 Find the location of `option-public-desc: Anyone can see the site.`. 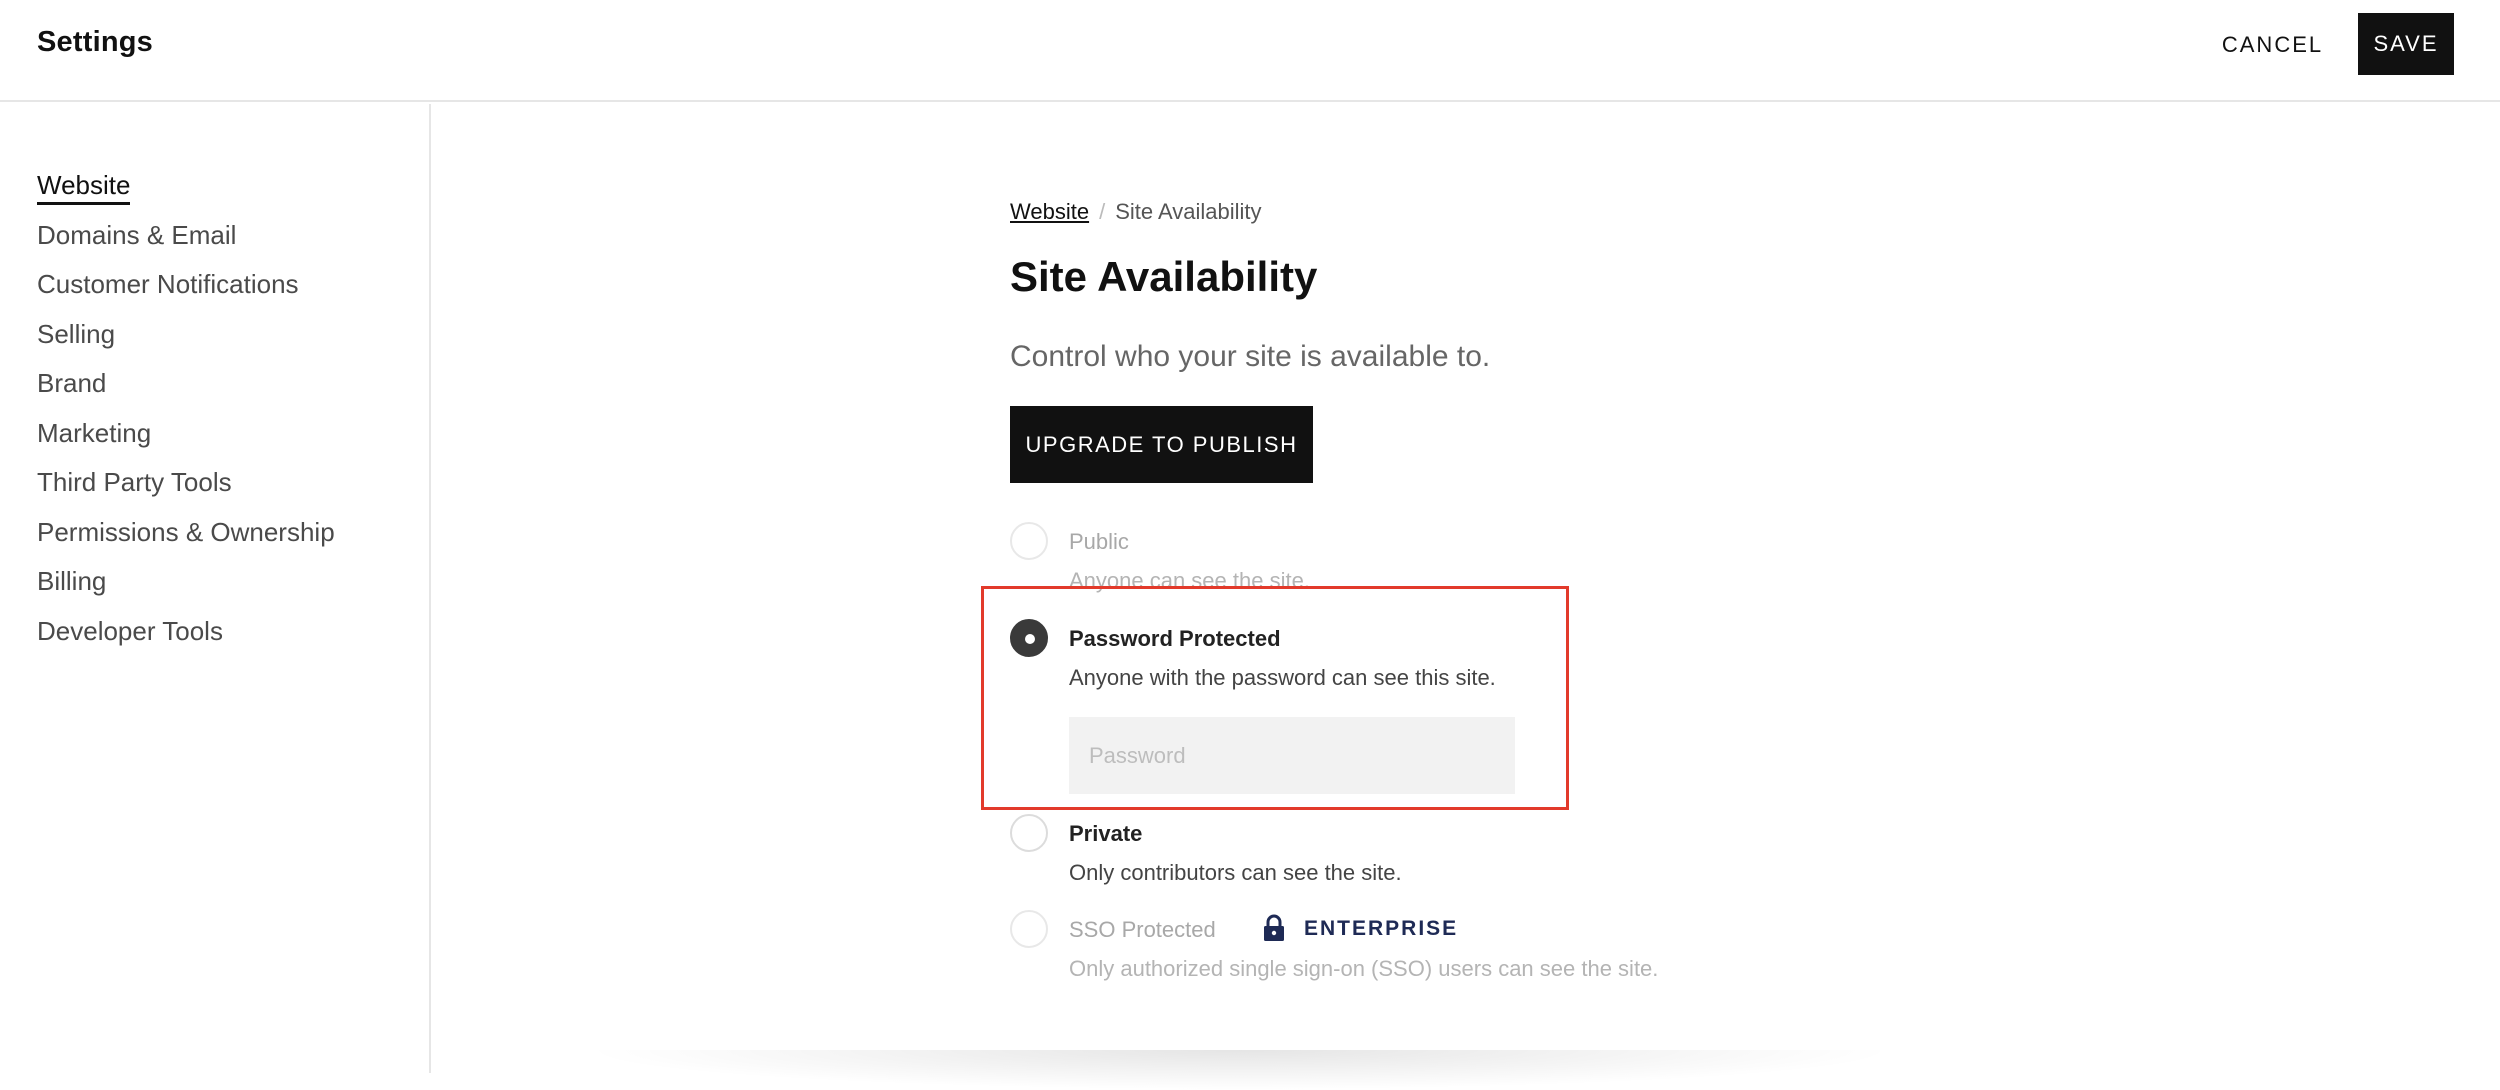

option-public-desc: Anyone can see the site. is located at coordinates (1189, 580).